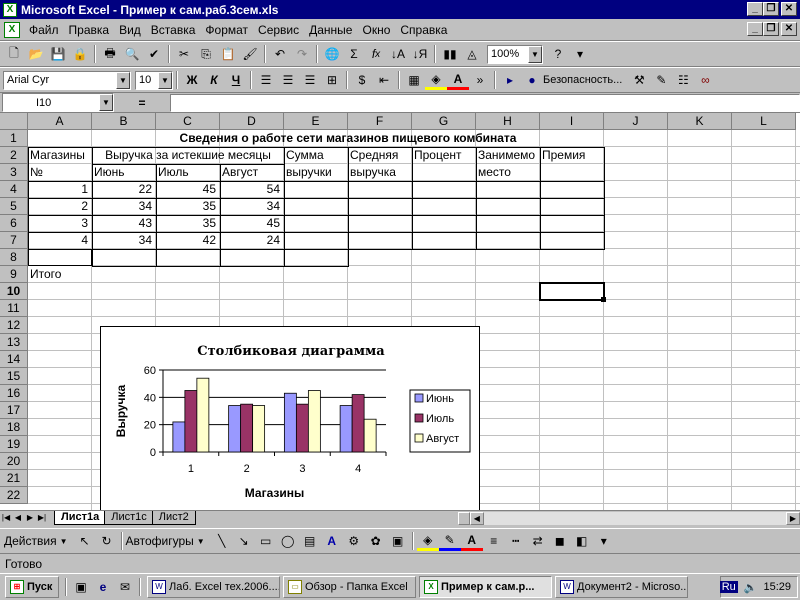  Describe the element at coordinates (376, 54) in the screenshot. I see `function-icon: fx` at that location.